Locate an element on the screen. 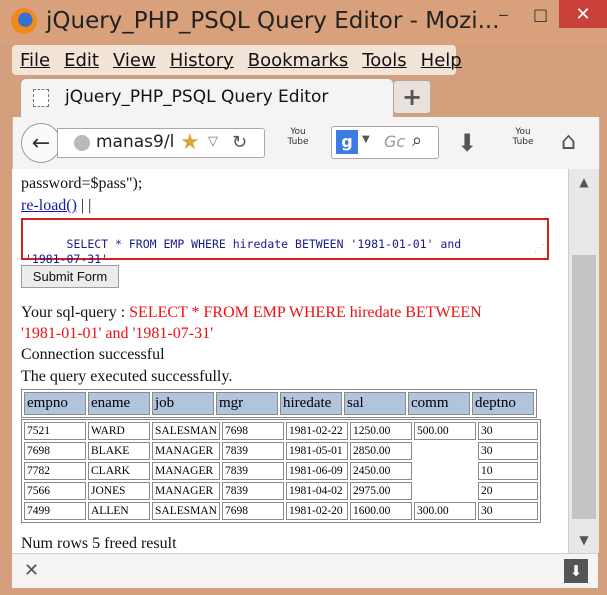 The width and height of the screenshot is (607, 595). close-bar-icon: ✕ is located at coordinates (31, 570).